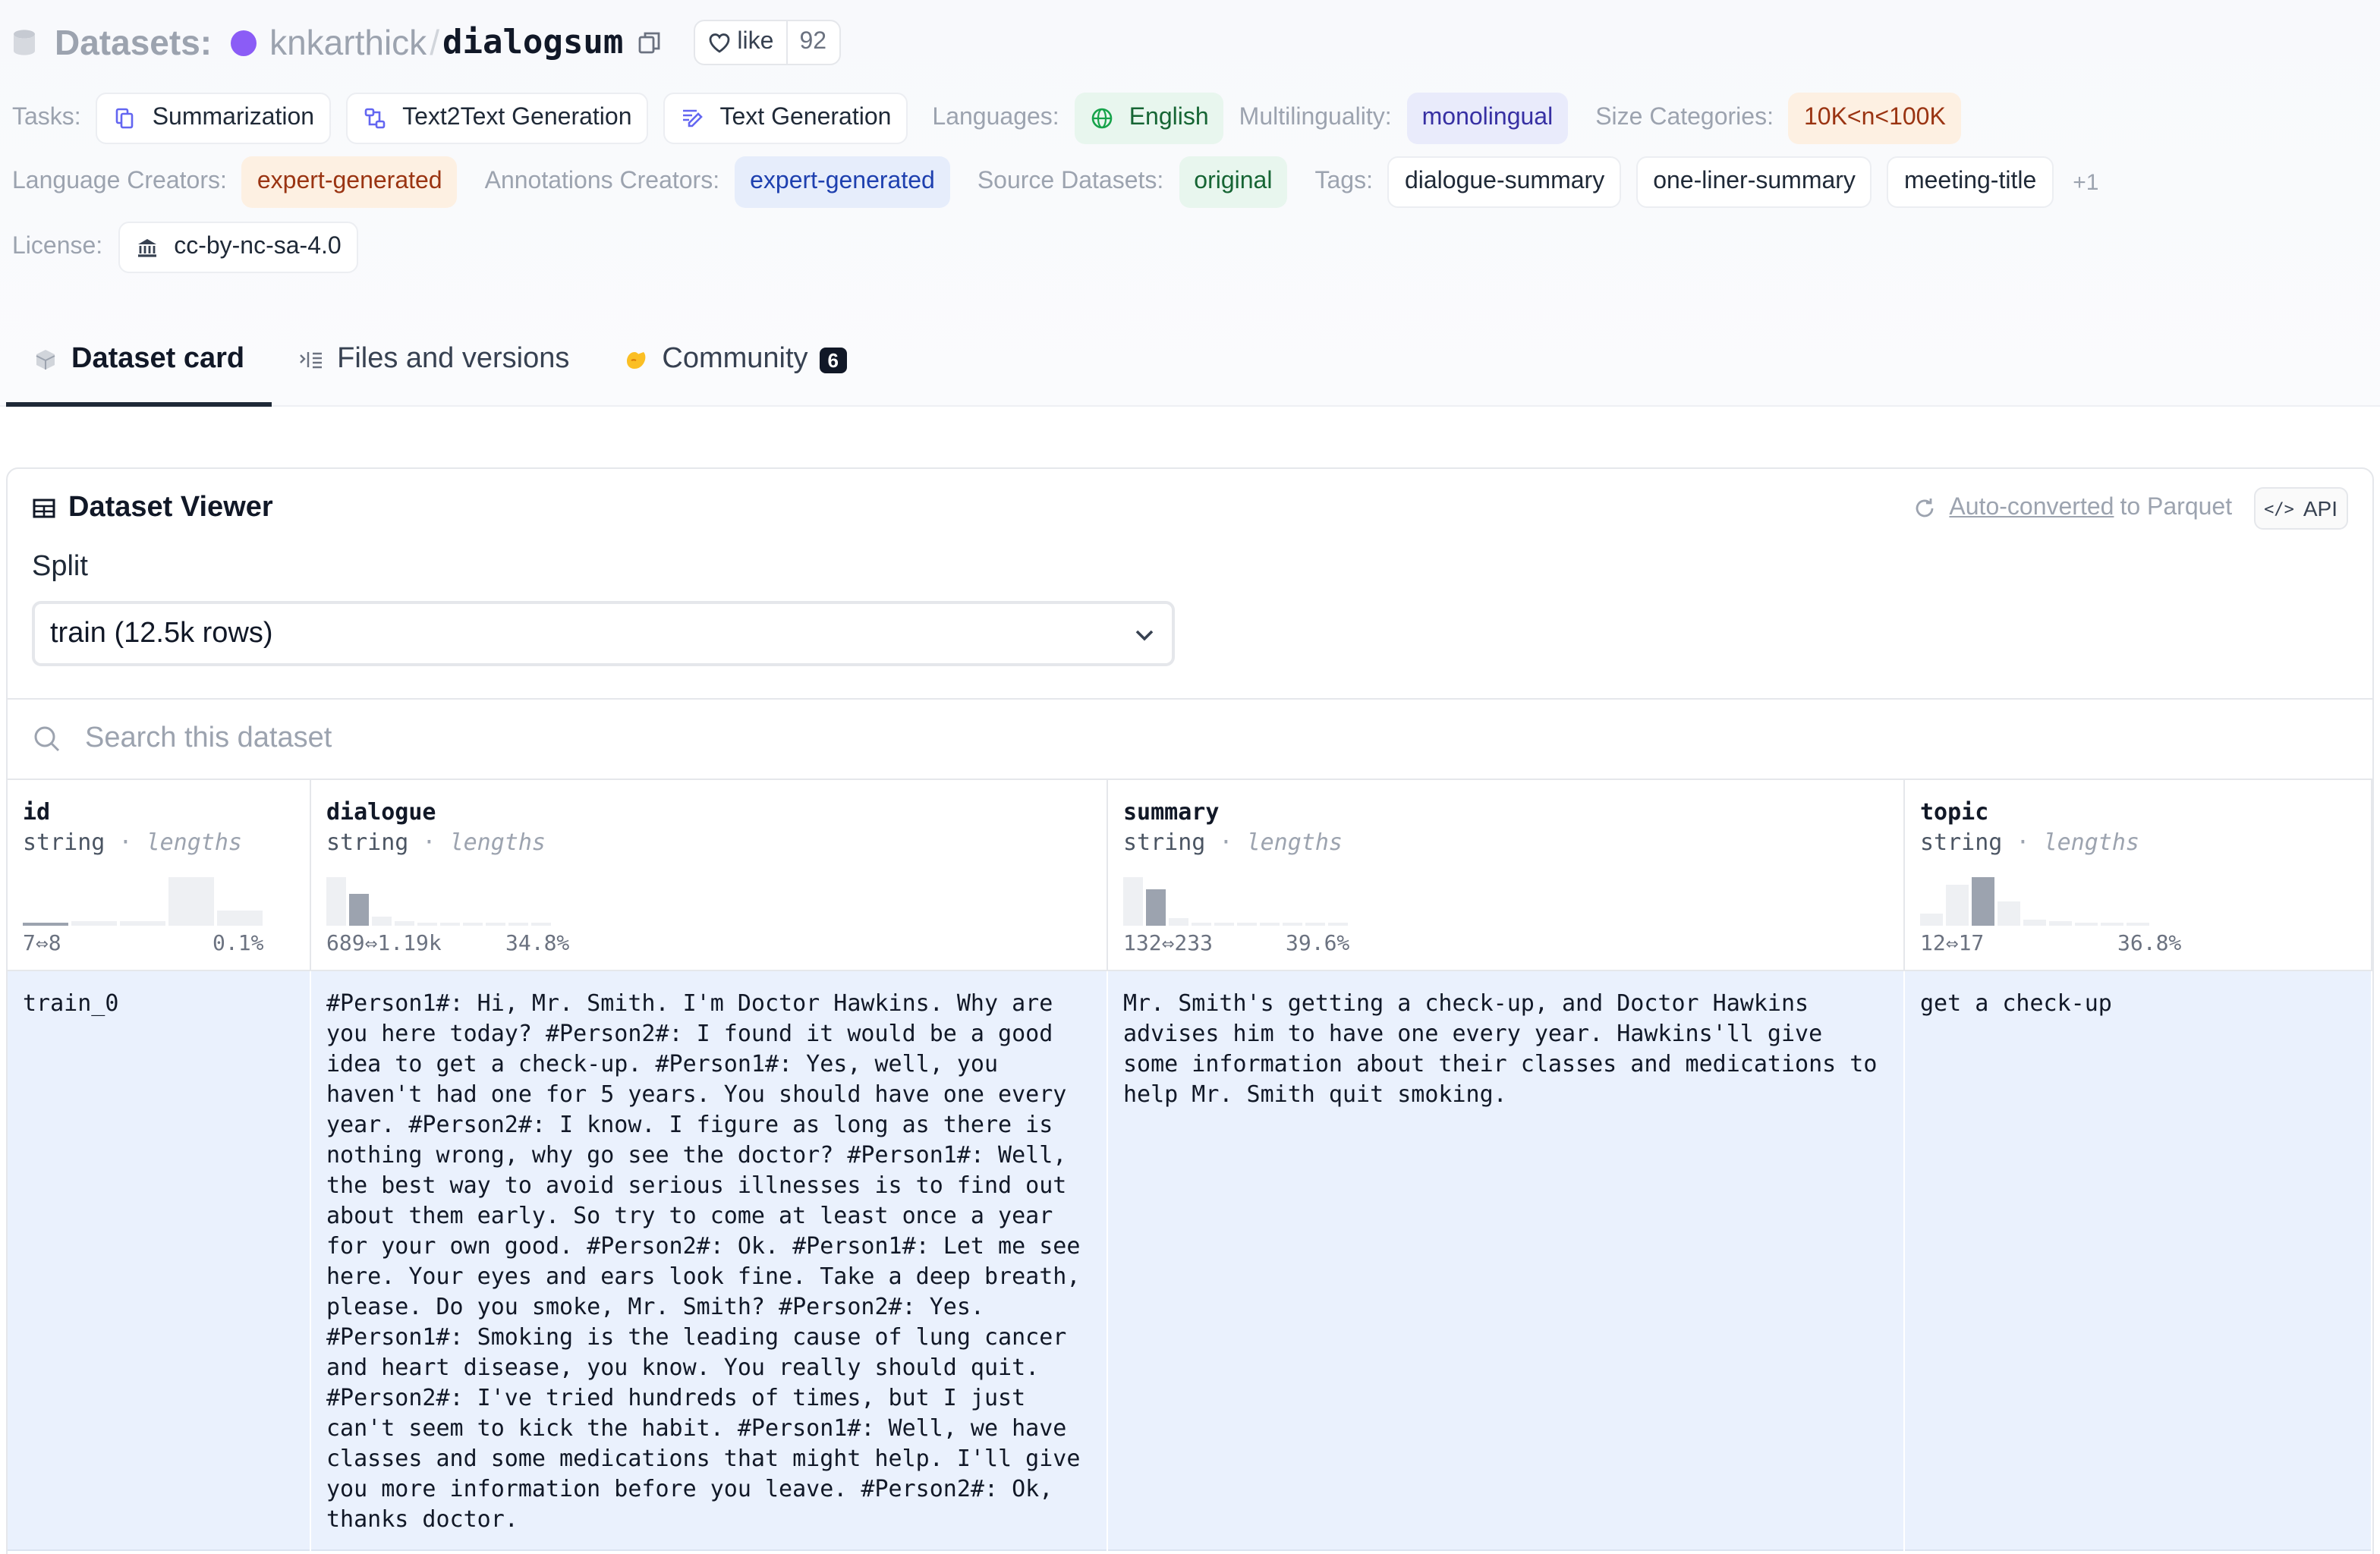 The height and width of the screenshot is (1554, 2380). What do you see at coordinates (159, 1261) in the screenshot?
I see `table-cell-id: train_0` at bounding box center [159, 1261].